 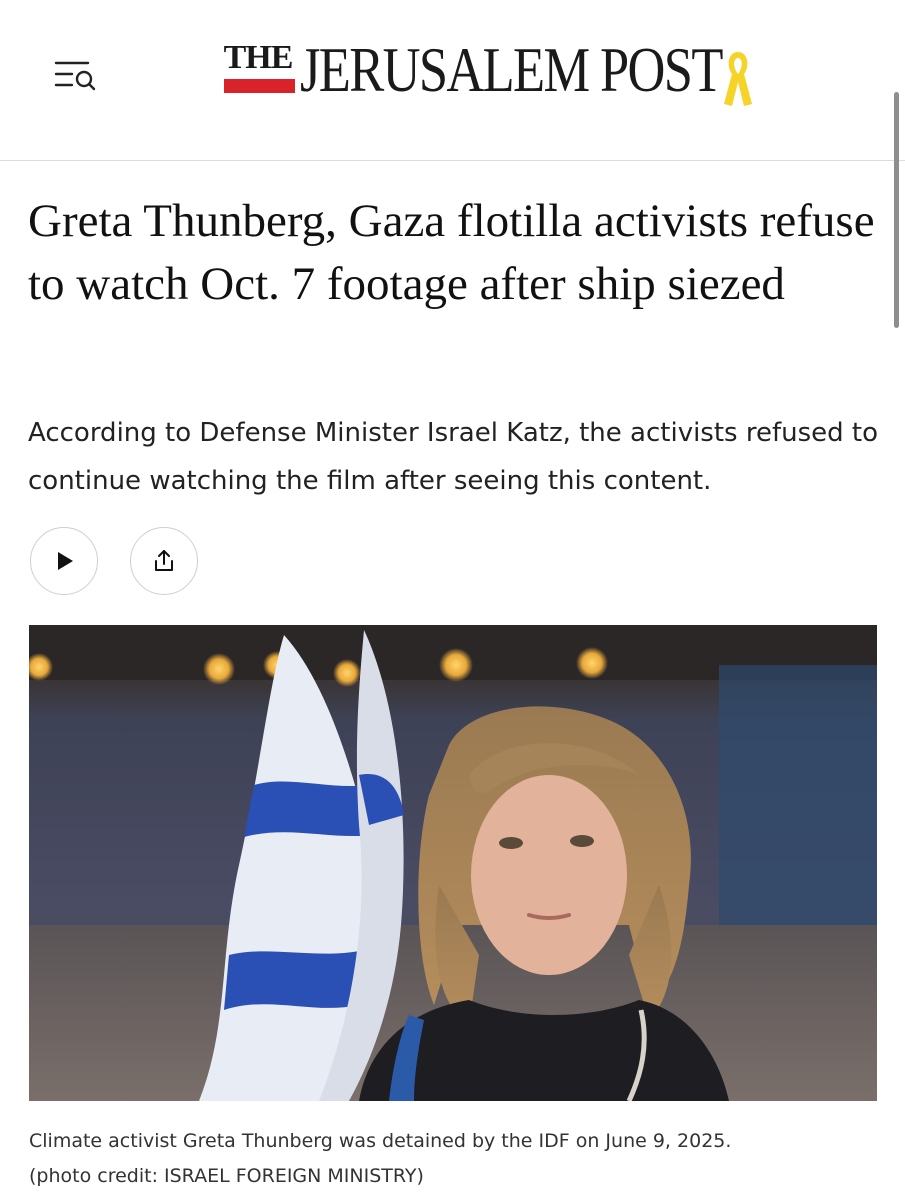 I want to click on play-audio-button, so click(x=64, y=561).